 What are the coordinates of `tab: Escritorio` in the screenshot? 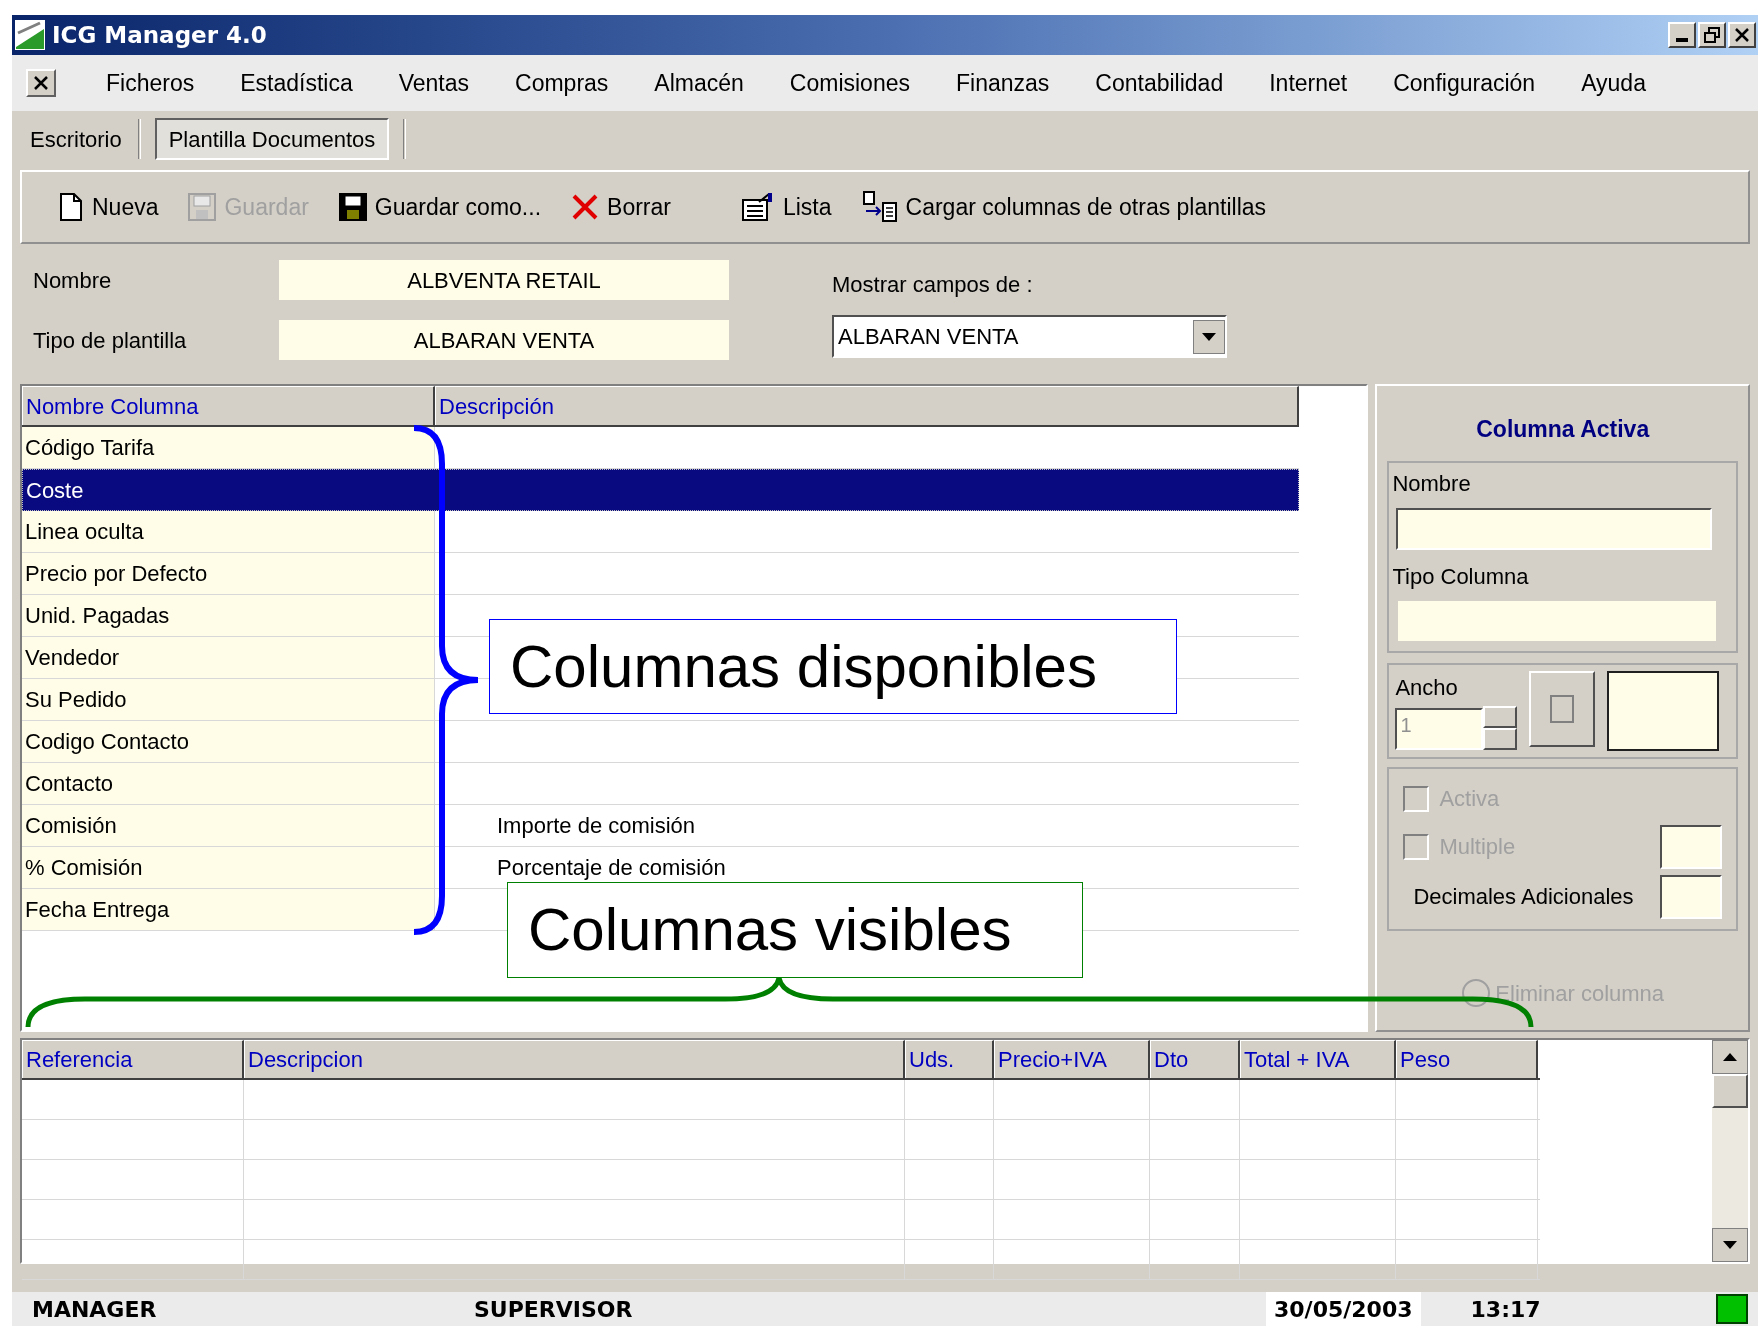 It's located at (76, 139).